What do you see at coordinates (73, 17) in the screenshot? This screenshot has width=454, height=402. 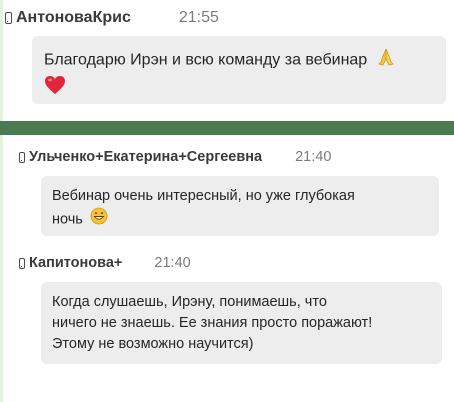 I see `message-author: АнтоноваКрис` at bounding box center [73, 17].